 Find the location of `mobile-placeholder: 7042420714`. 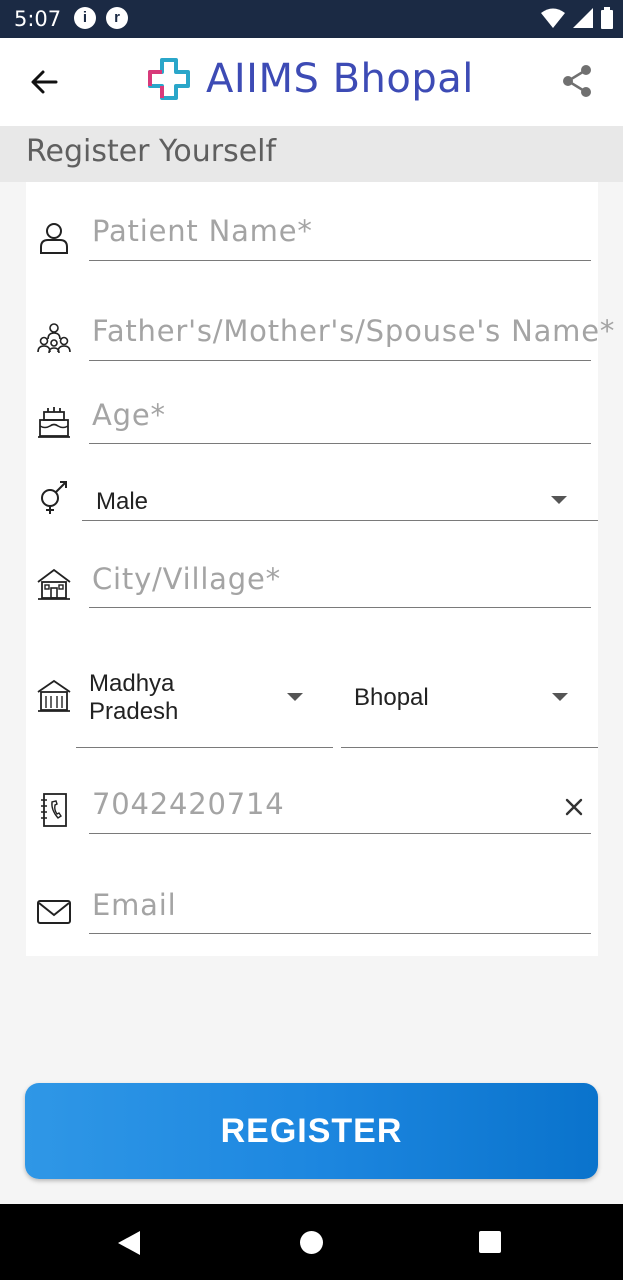

mobile-placeholder: 7042420714 is located at coordinates (188, 804).